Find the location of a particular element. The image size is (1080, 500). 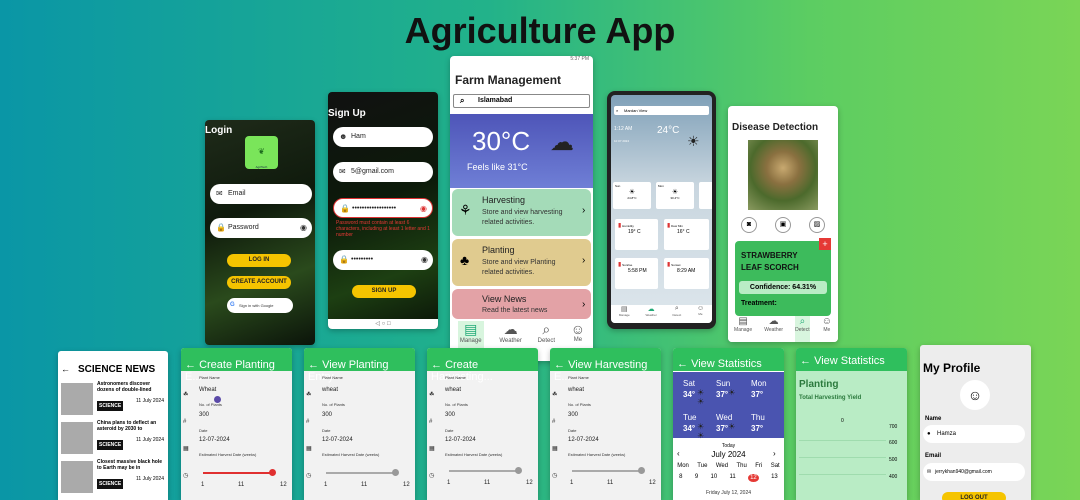

next-month-icon: › is located at coordinates (774, 453).